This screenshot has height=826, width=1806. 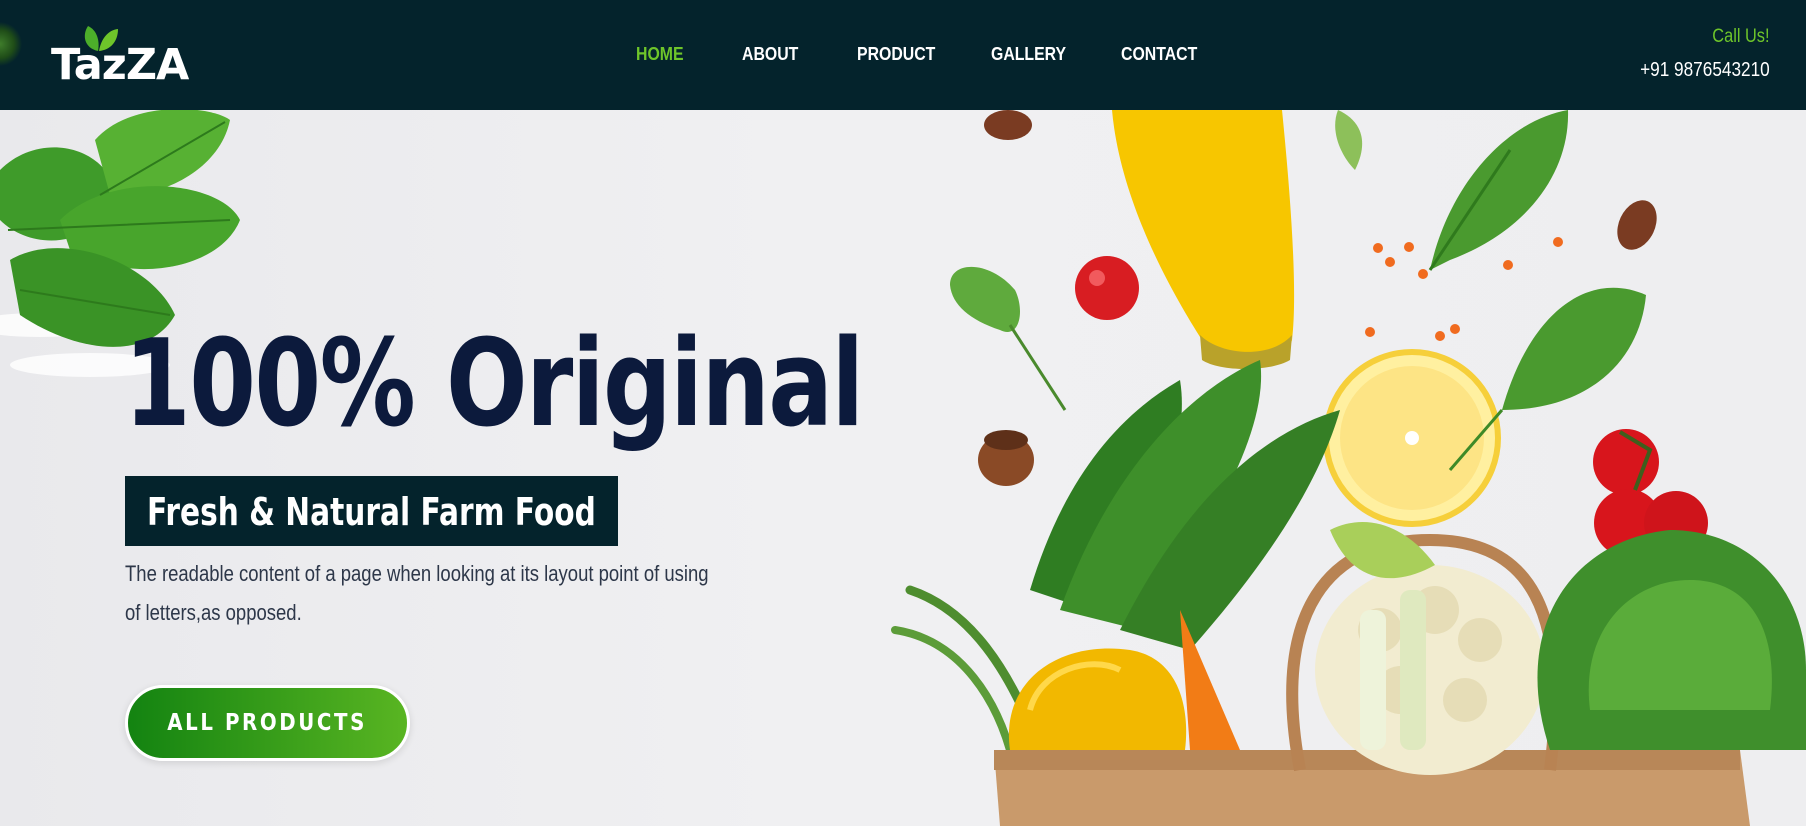 What do you see at coordinates (770, 54) in the screenshot?
I see `nav-item-about: ABOUT` at bounding box center [770, 54].